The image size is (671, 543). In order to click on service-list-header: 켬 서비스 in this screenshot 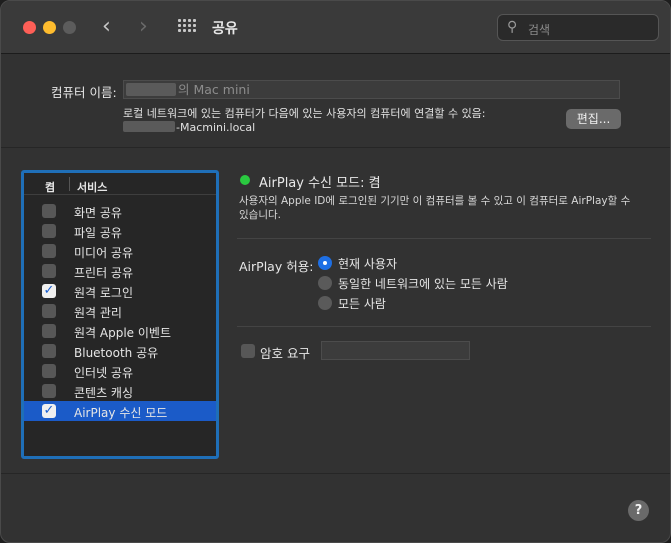, I will do `click(120, 184)`.